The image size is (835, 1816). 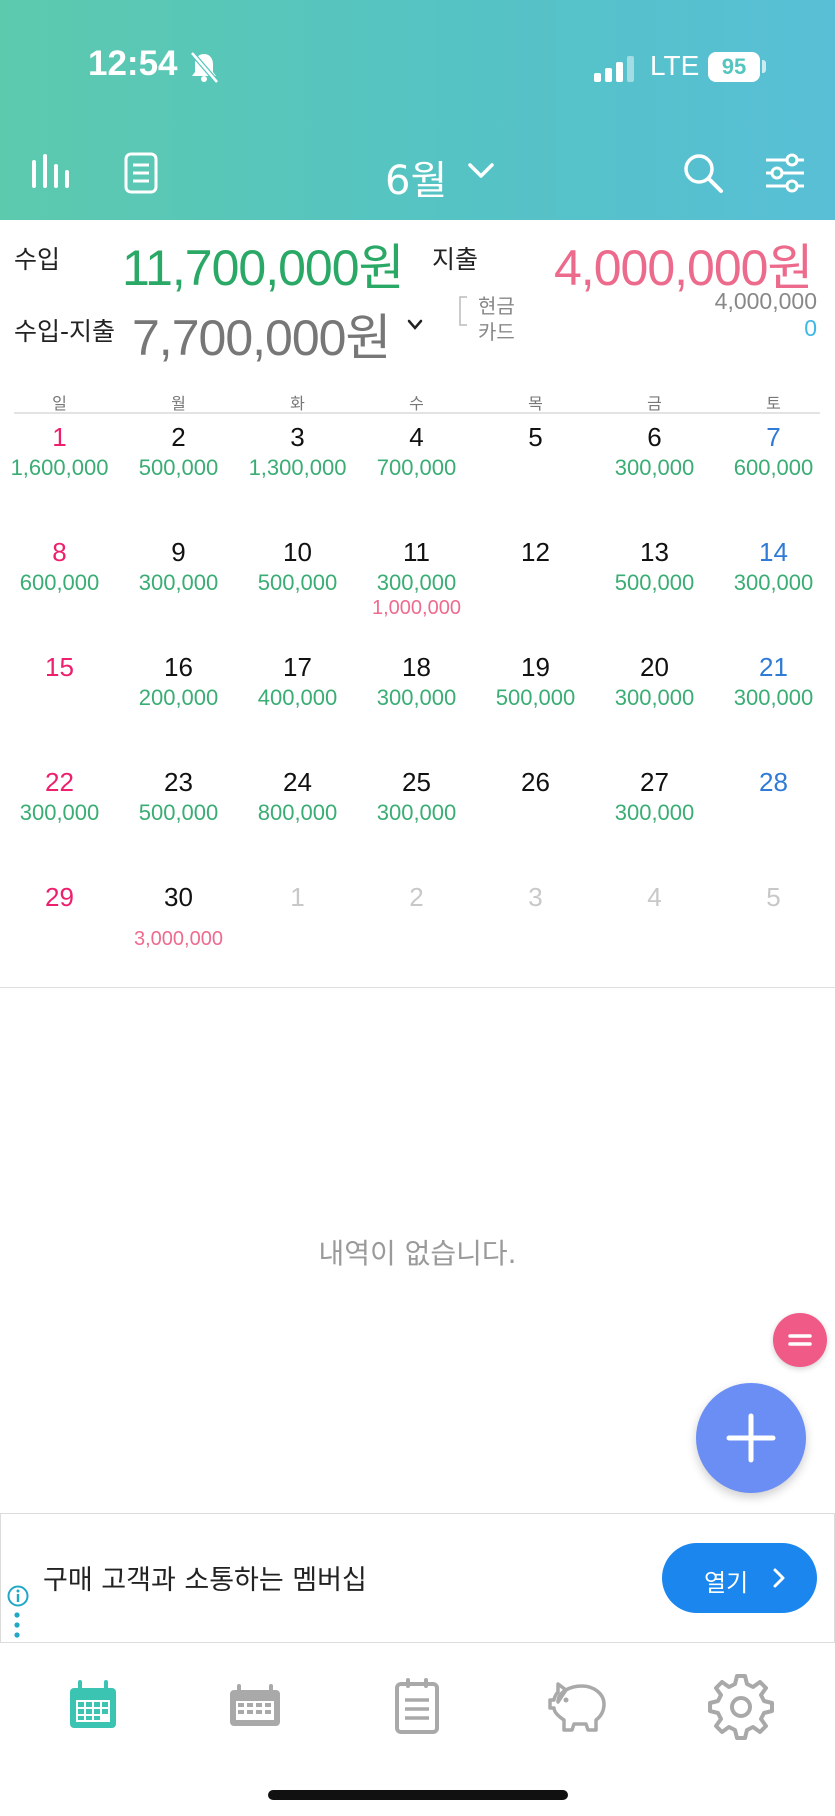 I want to click on calendar-day: 11 300,000 1,000,000, so click(x=416, y=577).